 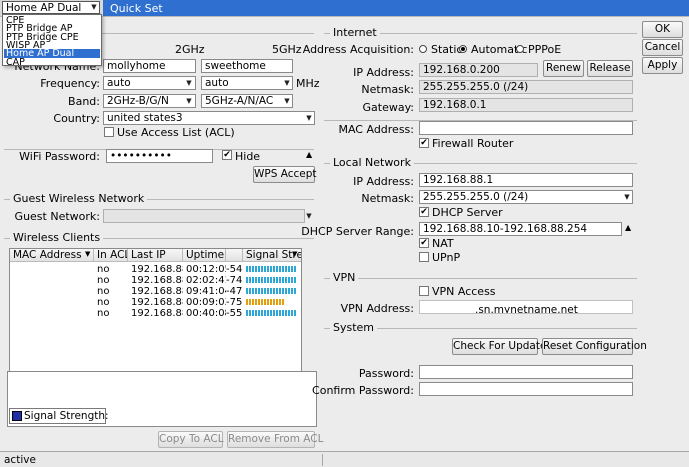 I want to click on renew-button: Renew, so click(x=563, y=68).